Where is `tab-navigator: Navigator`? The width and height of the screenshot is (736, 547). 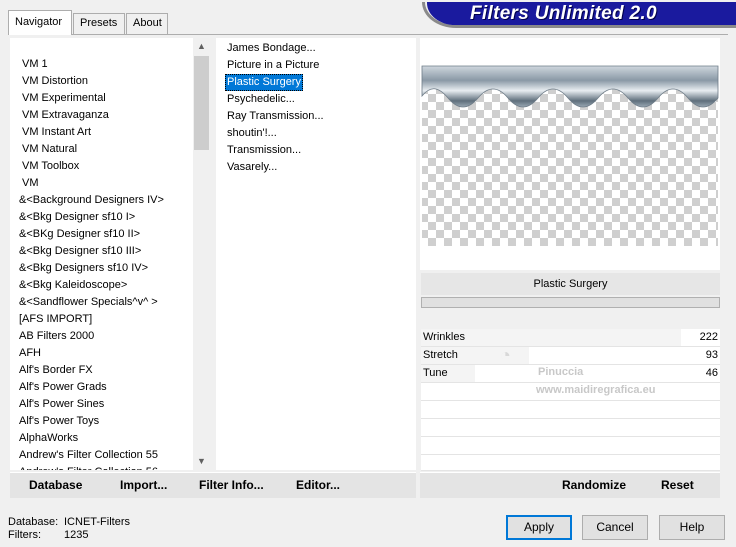 tab-navigator: Navigator is located at coordinates (40, 22).